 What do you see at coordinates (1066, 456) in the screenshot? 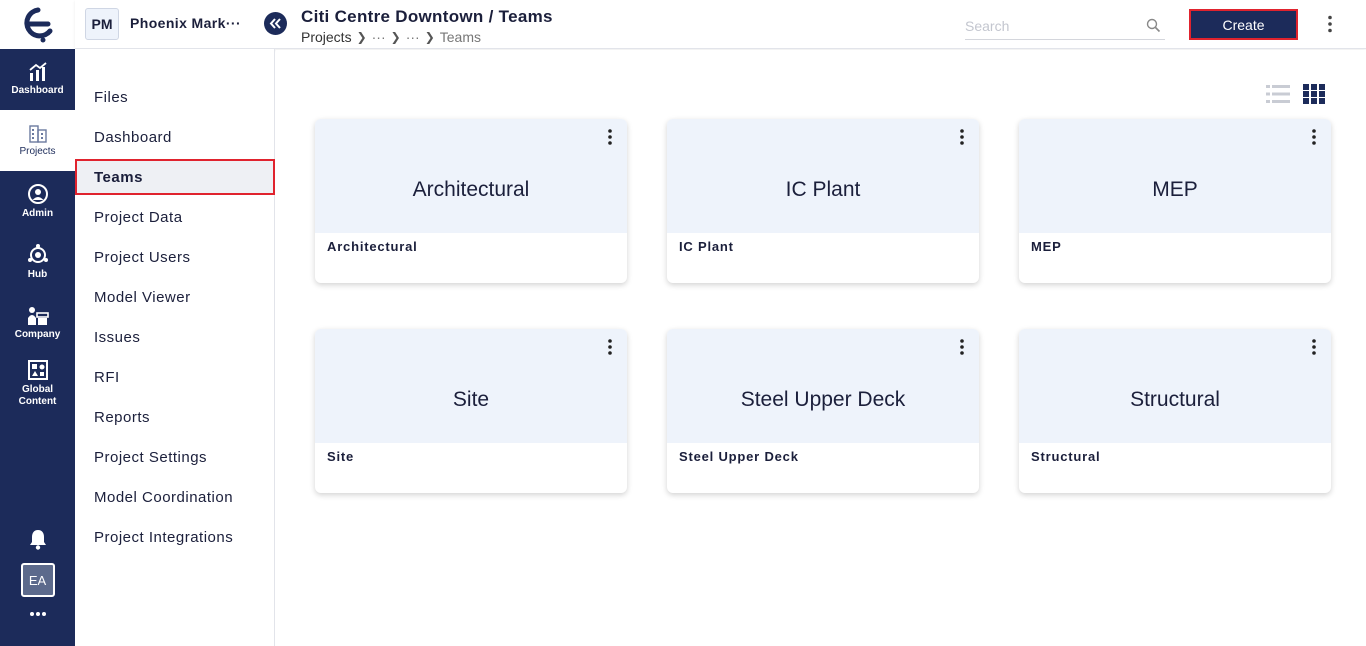
I see `team-card-label: Structural` at bounding box center [1066, 456].